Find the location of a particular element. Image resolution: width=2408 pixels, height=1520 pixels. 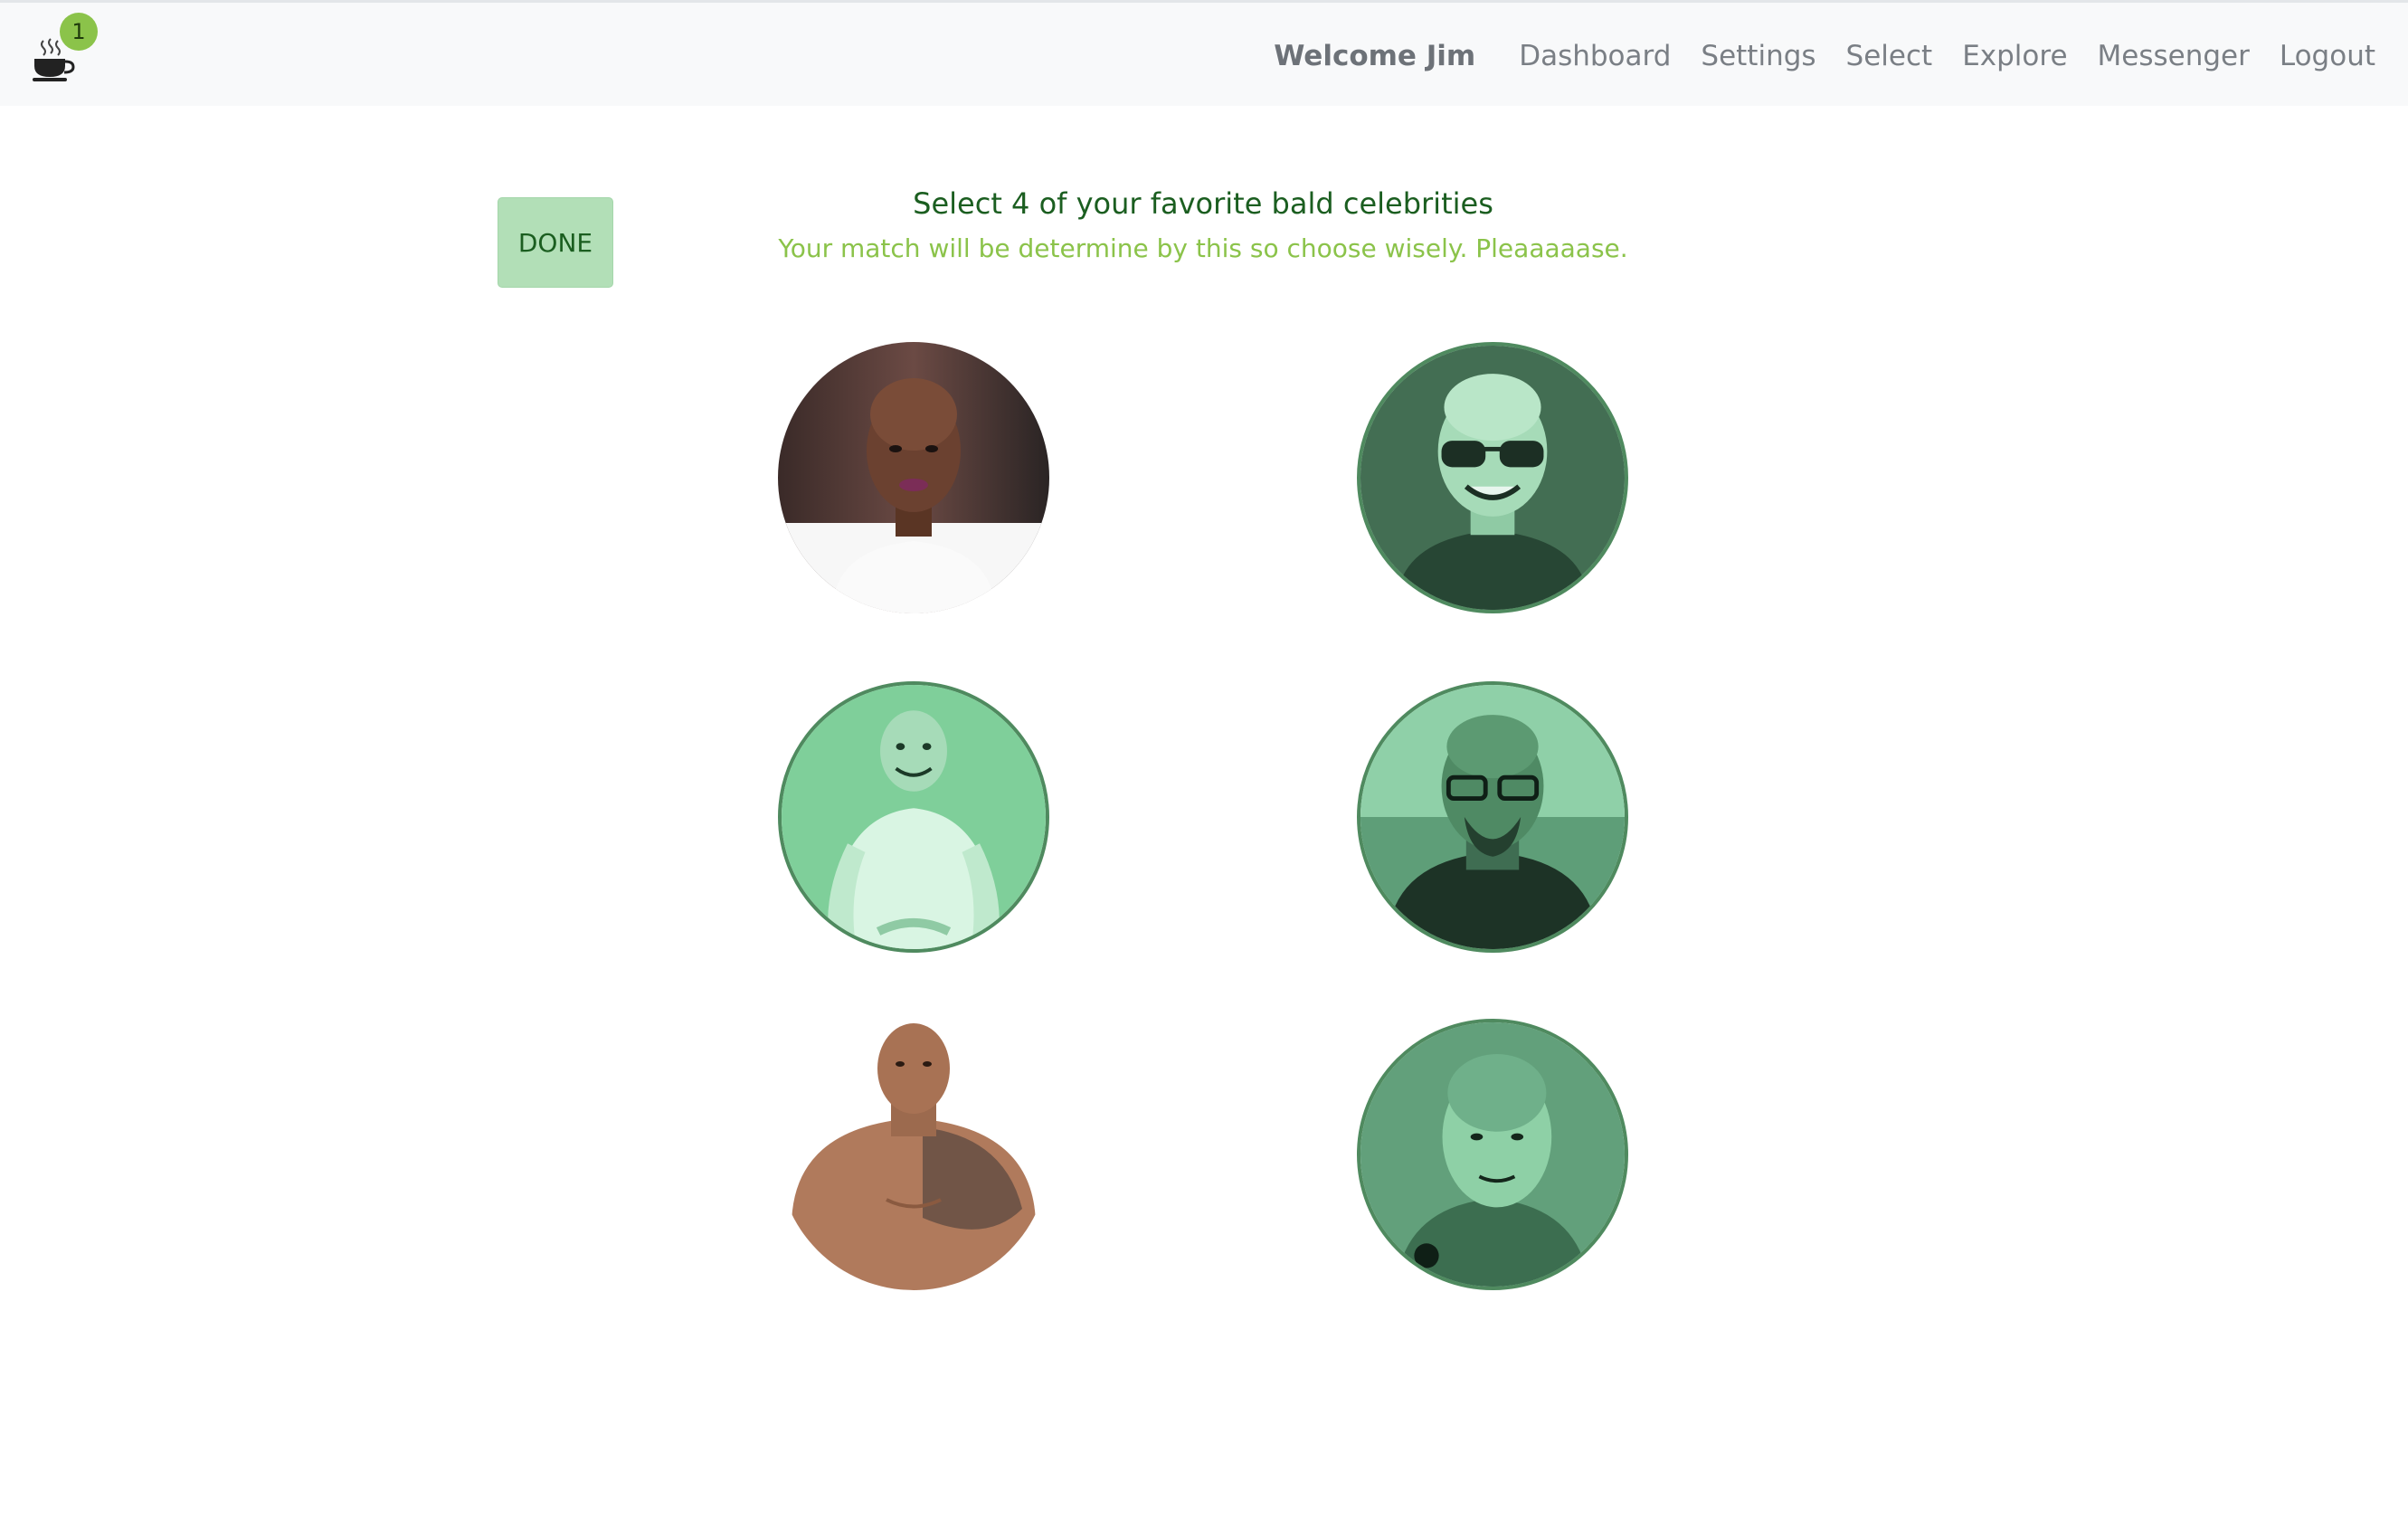

done-button: DONE is located at coordinates (555, 243).